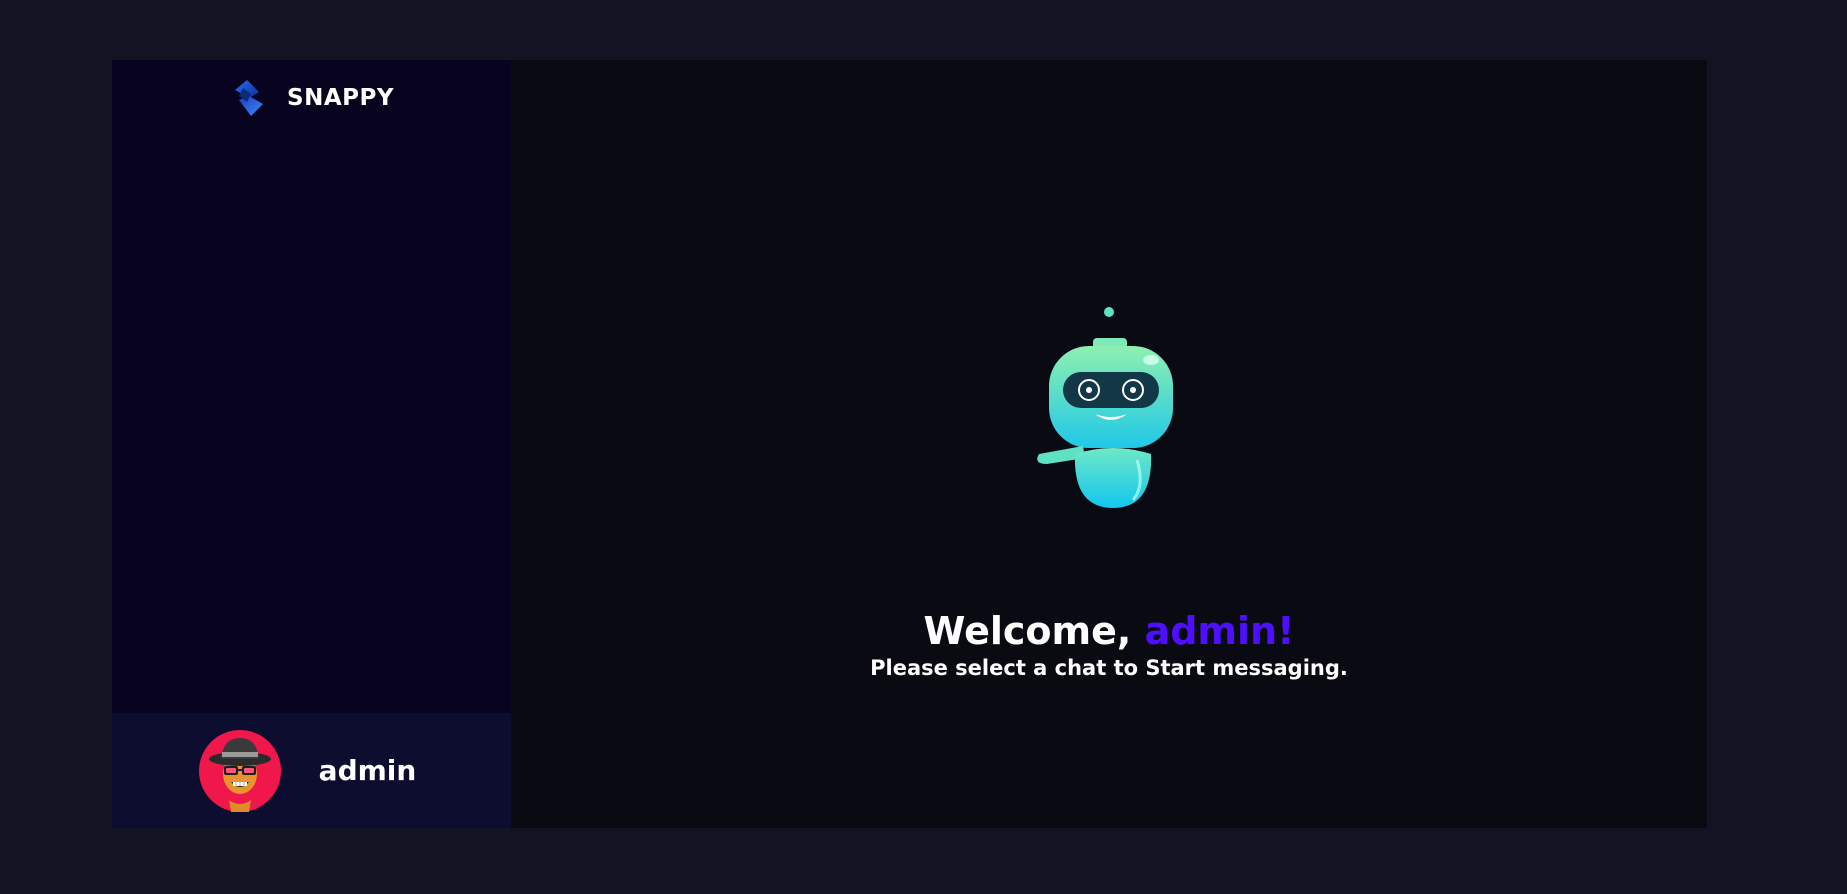 The image size is (1847, 894). I want to click on snappy-logo-icon, so click(249, 98).